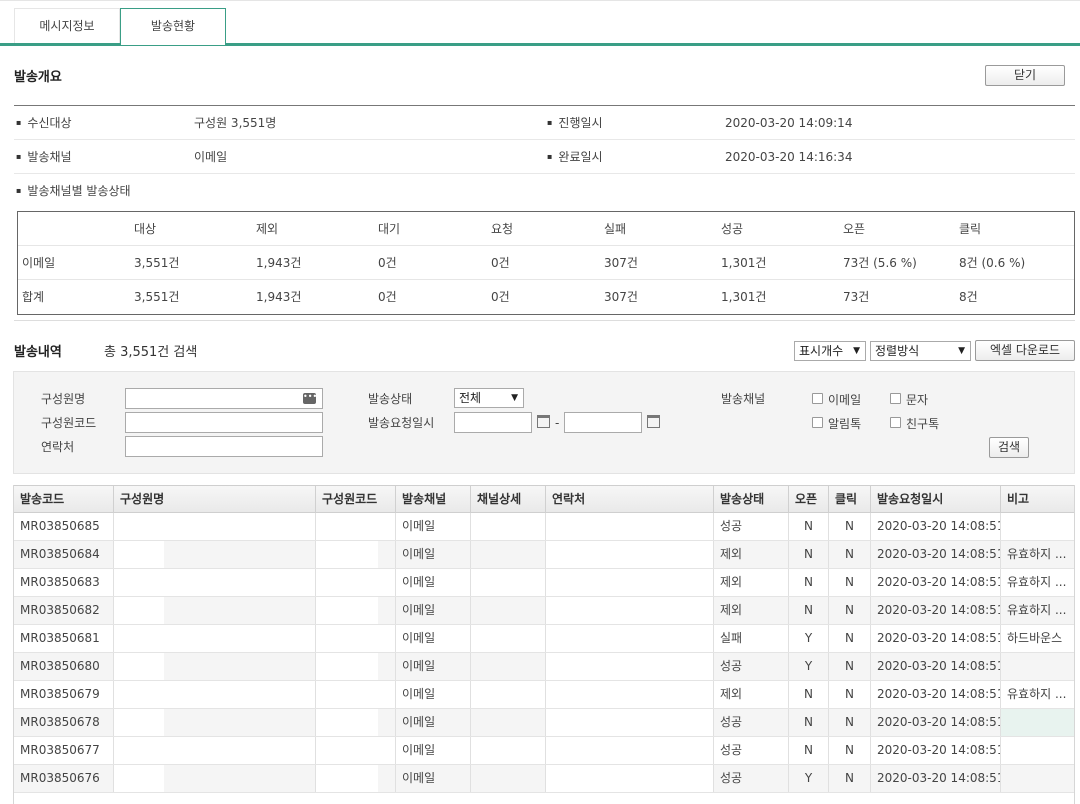 The width and height of the screenshot is (1080, 804). Describe the element at coordinates (544, 191) in the screenshot. I see `summary-row-3: 발송채널별 발송상태` at that location.